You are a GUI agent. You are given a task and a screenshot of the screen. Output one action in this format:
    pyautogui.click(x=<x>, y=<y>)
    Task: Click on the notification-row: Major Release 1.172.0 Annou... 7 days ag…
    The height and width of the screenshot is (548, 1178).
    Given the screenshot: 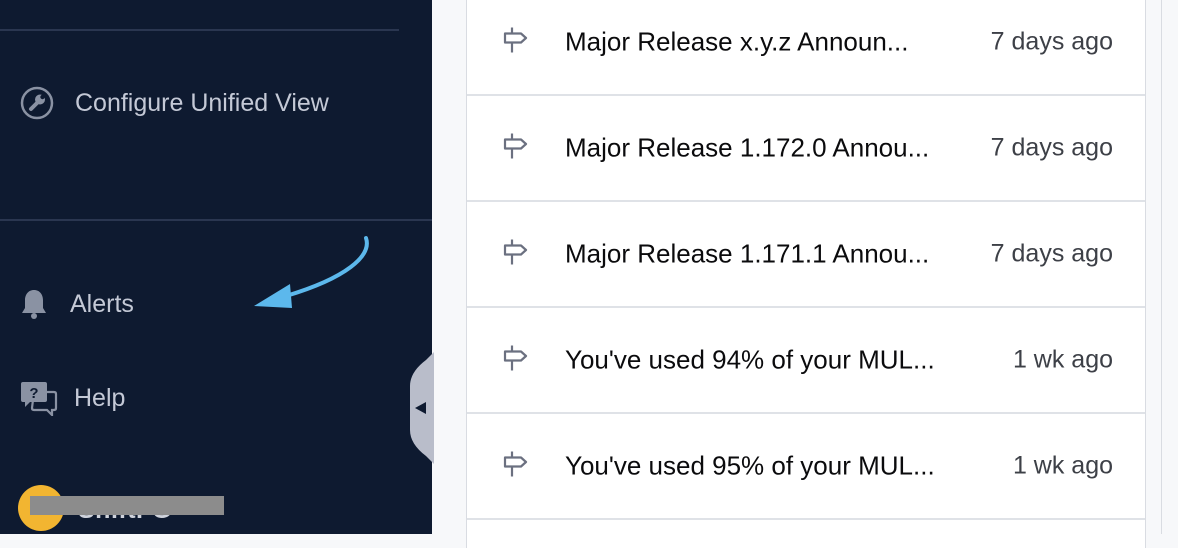 What is the action you would take?
    pyautogui.click(x=806, y=148)
    